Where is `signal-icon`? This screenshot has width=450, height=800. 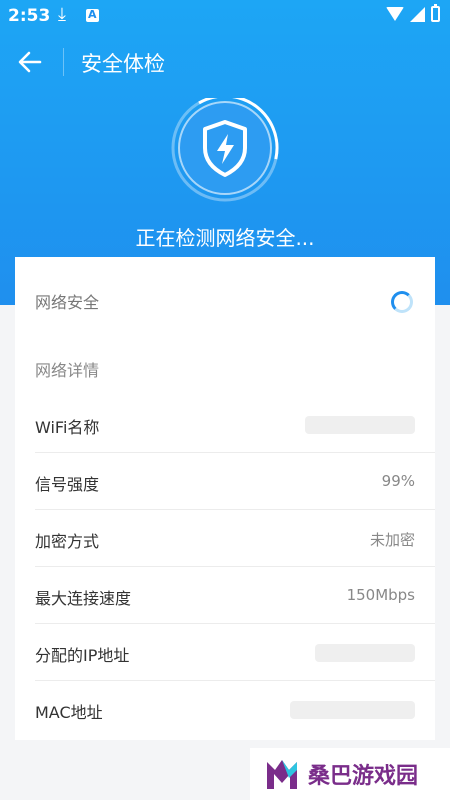 signal-icon is located at coordinates (417, 14).